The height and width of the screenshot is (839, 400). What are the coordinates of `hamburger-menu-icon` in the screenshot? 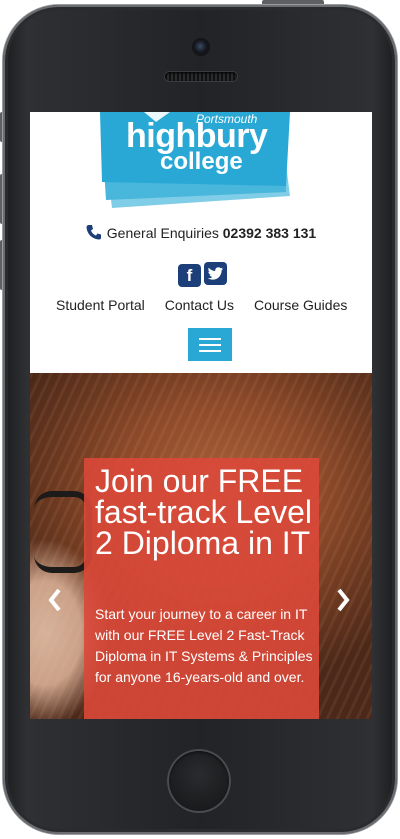 It's located at (210, 344).